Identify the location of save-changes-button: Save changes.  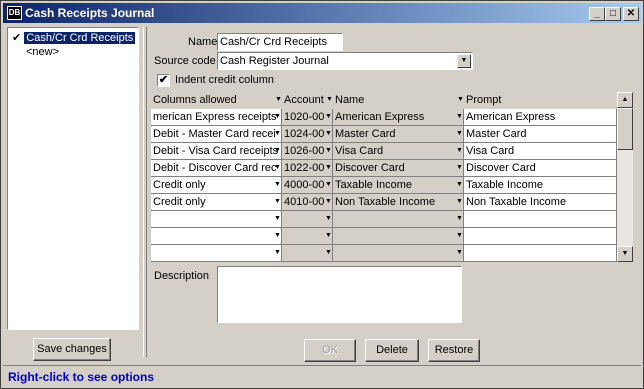
(72, 349).